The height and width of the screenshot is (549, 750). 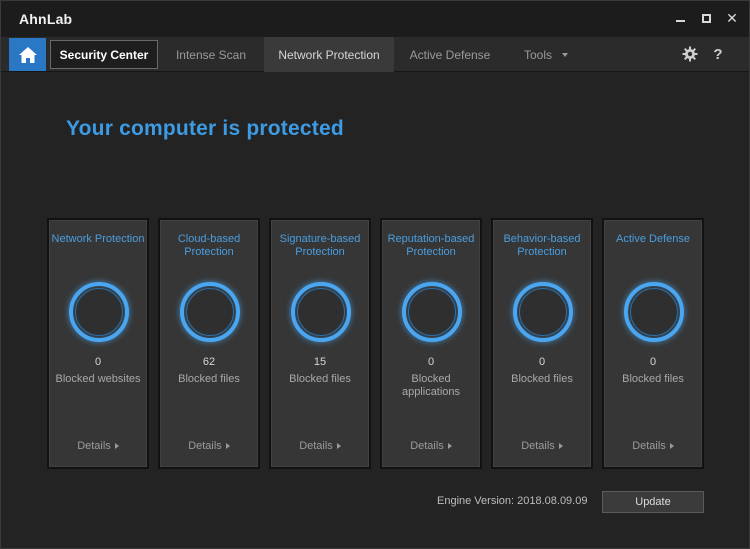 What do you see at coordinates (329, 54) in the screenshot?
I see `tab-network-protection: Network Protection` at bounding box center [329, 54].